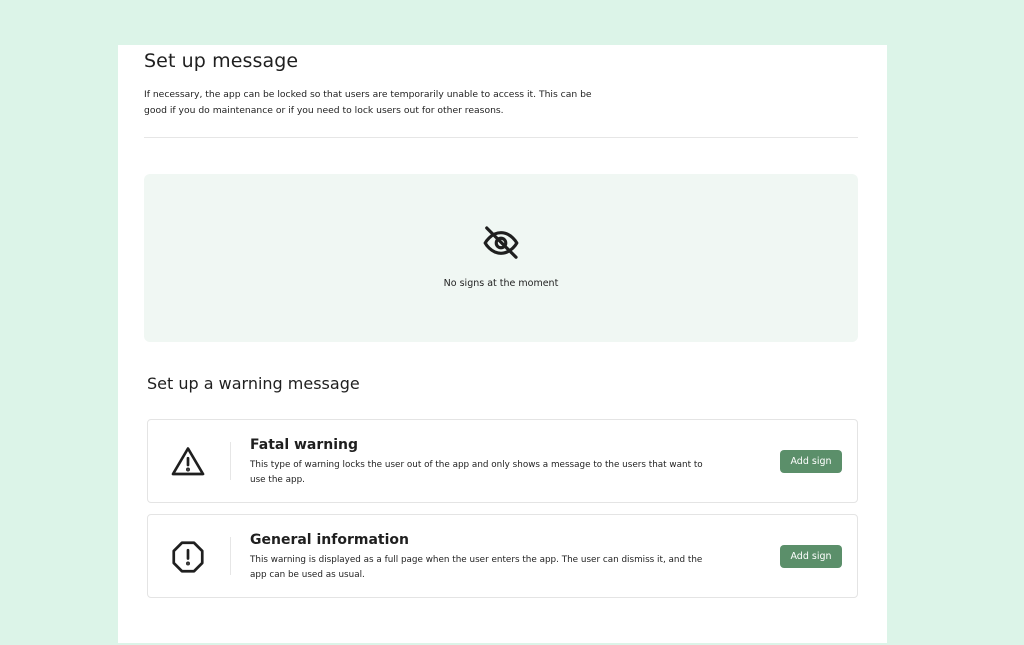 The width and height of the screenshot is (1024, 645). Describe the element at coordinates (304, 445) in the screenshot. I see `card-title: Fatal warning` at that location.